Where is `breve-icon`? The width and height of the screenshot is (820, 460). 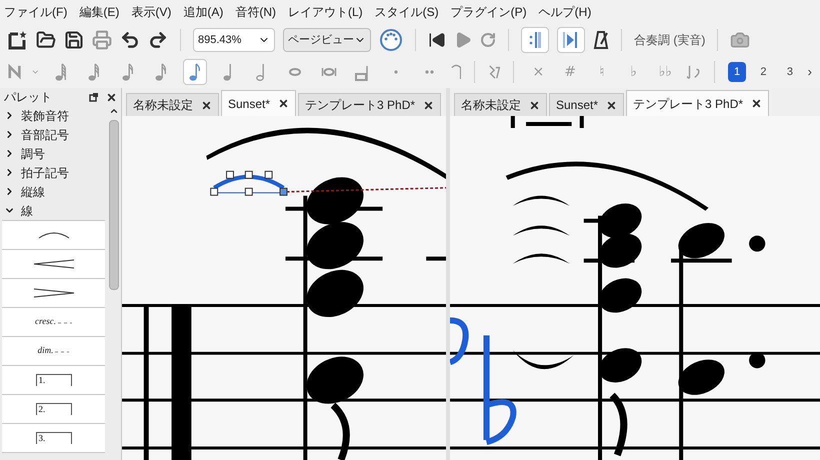 breve-icon is located at coordinates (328, 72).